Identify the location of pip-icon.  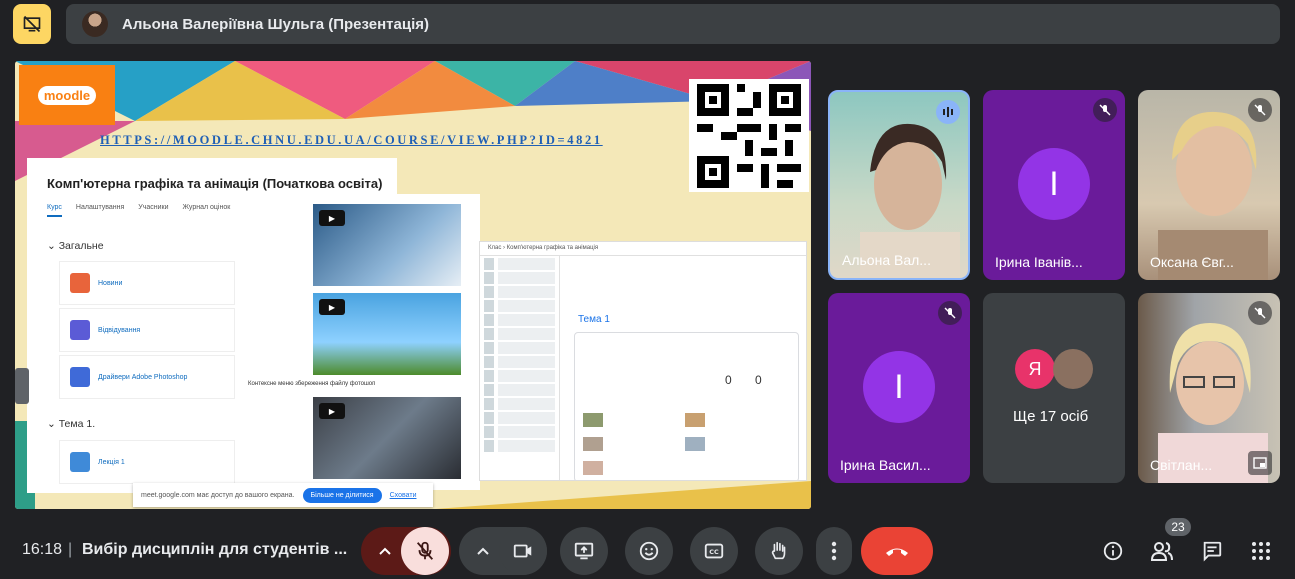
(1260, 463).